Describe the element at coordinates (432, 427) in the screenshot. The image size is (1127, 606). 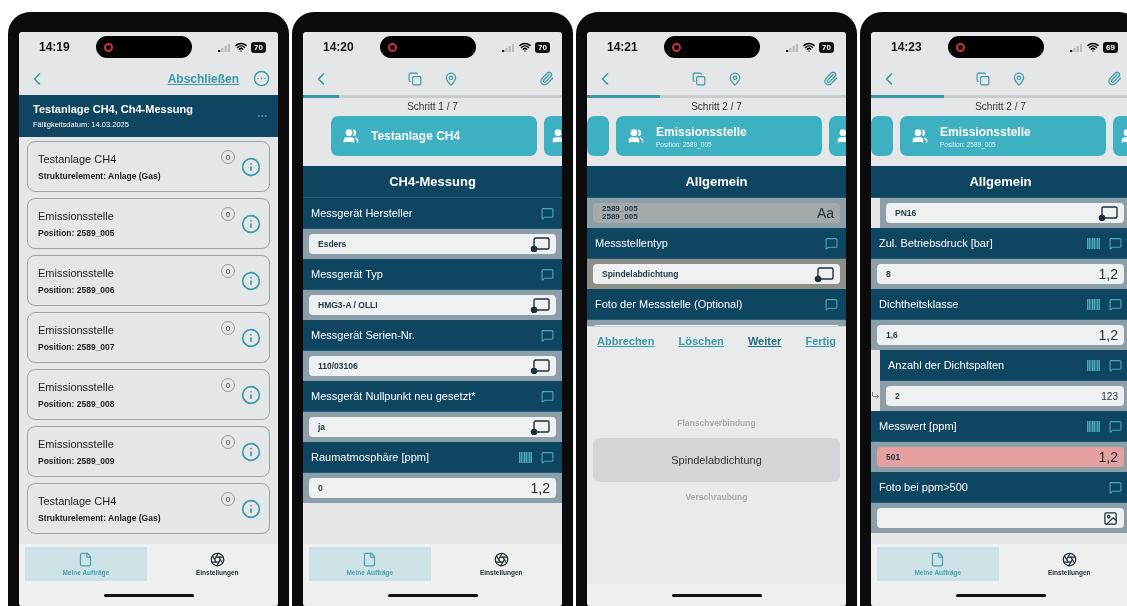
I see `input-field: ja` at that location.